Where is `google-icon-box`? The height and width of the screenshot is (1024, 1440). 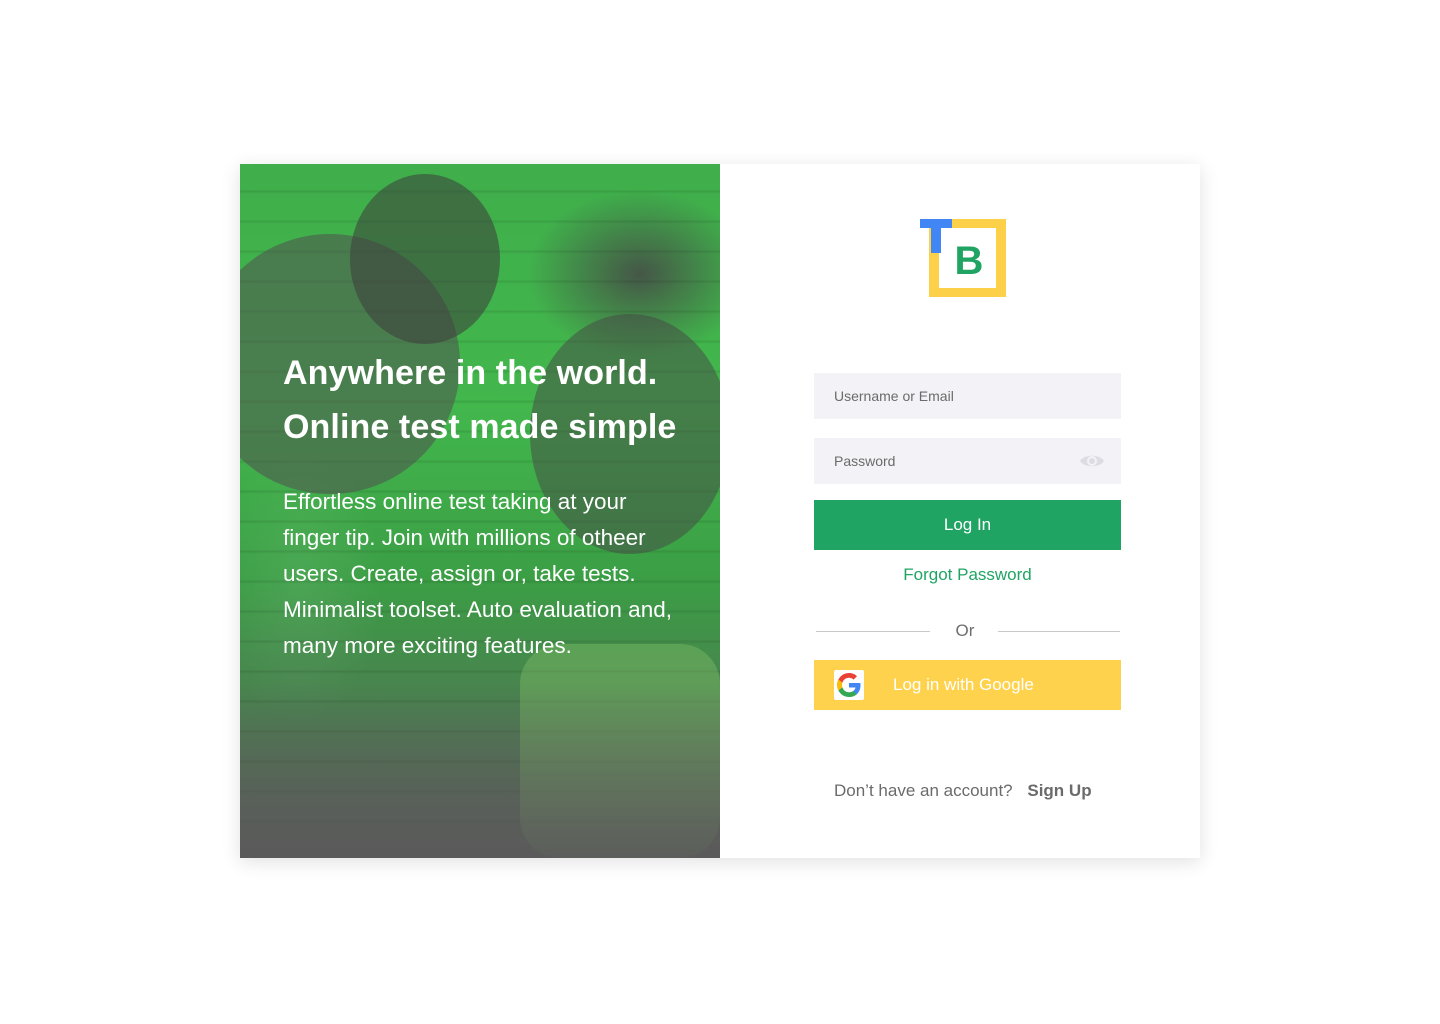
google-icon-box is located at coordinates (849, 685).